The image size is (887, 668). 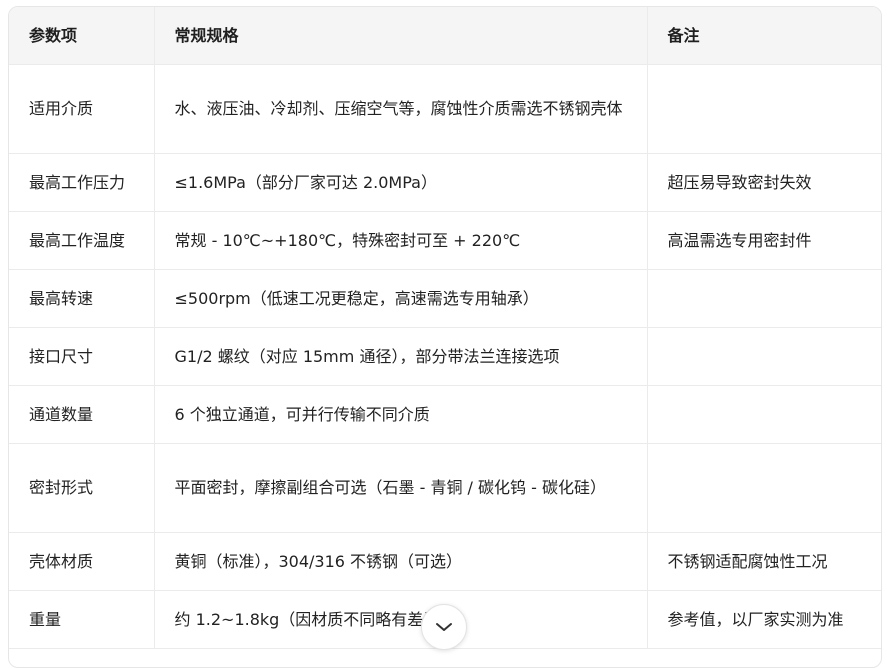 What do you see at coordinates (400, 109) in the screenshot?
I see `cell-spec: 水、液压油、冷却剂、压缩空气等，腐蚀性介质需选不锈钢壳体` at bounding box center [400, 109].